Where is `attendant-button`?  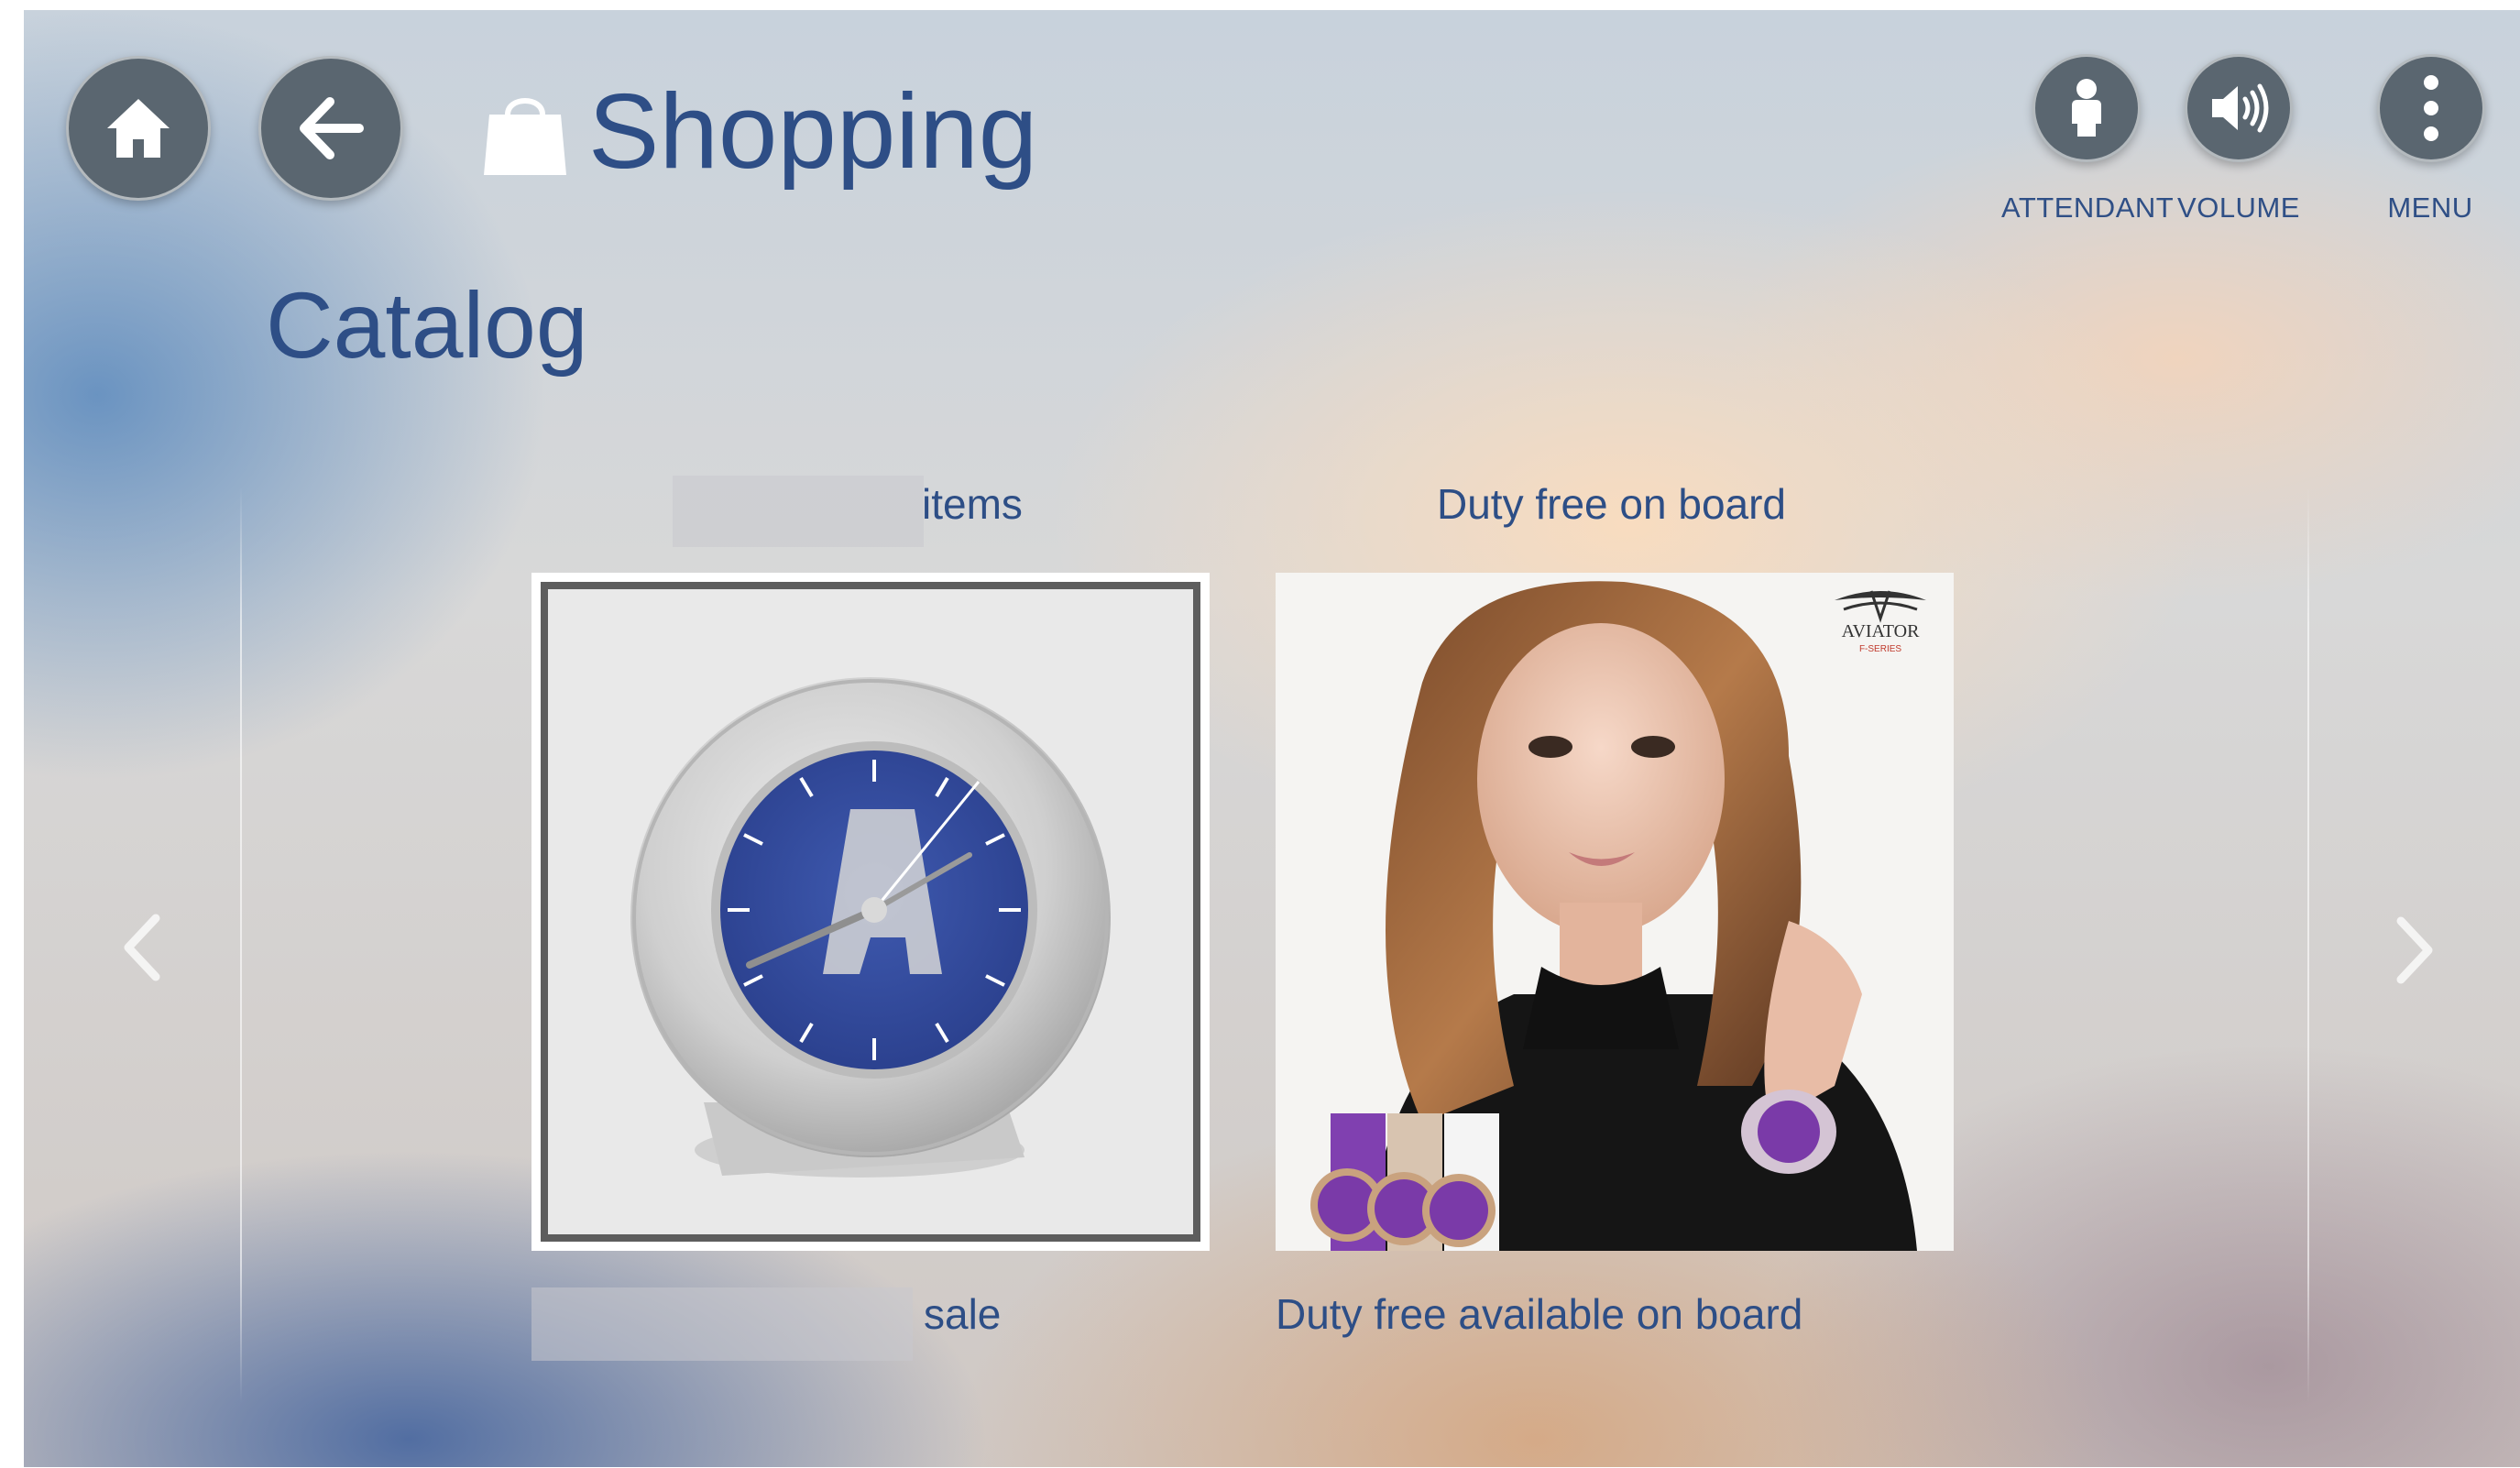 attendant-button is located at coordinates (2086, 108).